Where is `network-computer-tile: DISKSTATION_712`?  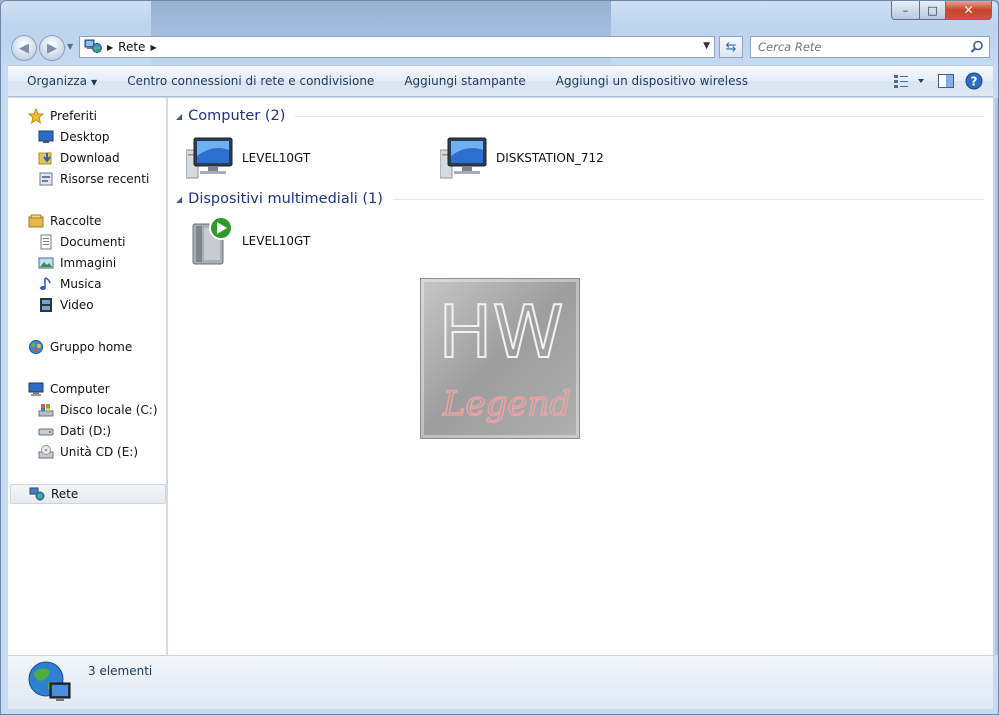 network-computer-tile: DISKSTATION_712 is located at coordinates (522, 158).